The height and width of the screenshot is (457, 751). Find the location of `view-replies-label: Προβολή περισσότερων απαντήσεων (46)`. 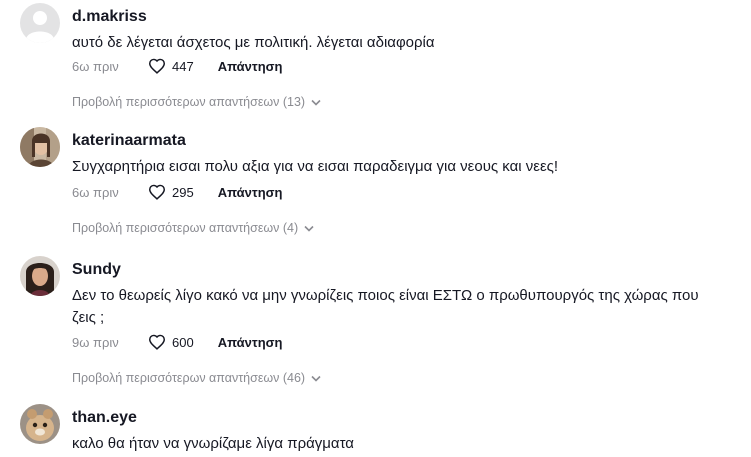

view-replies-label: Προβολή περισσότερων απαντήσεων (46) is located at coordinates (189, 378).